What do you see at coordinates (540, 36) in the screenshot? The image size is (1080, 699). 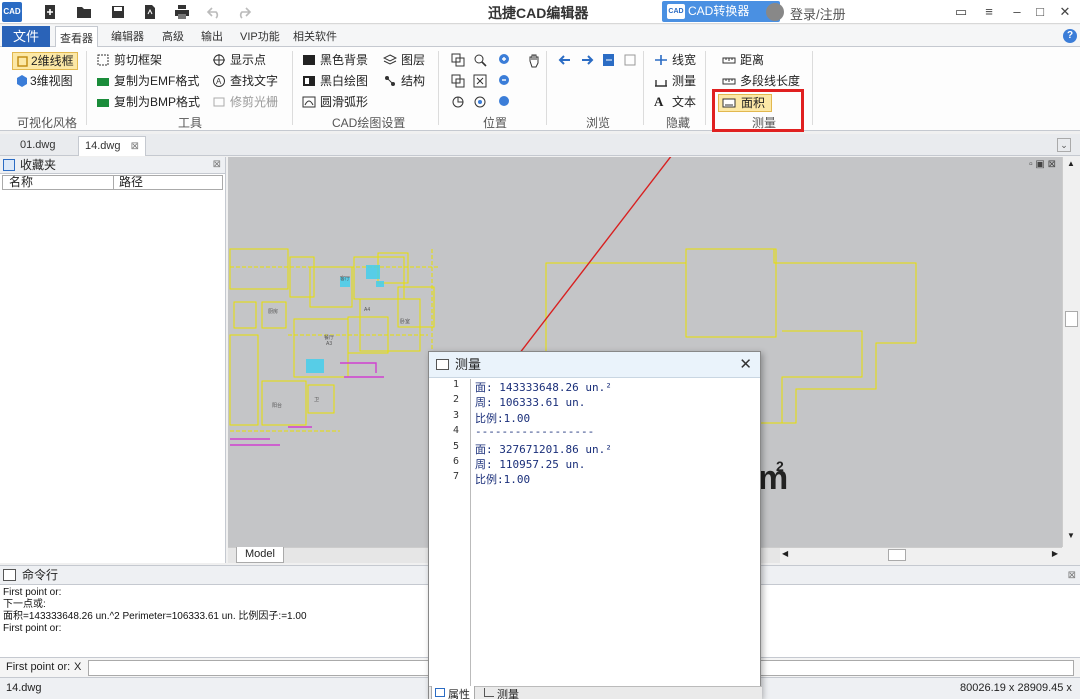 I see `ribbon-tabs: 文件 查看器 编辑器 高级 输出 VIP功能 相关软件 ?` at bounding box center [540, 36].